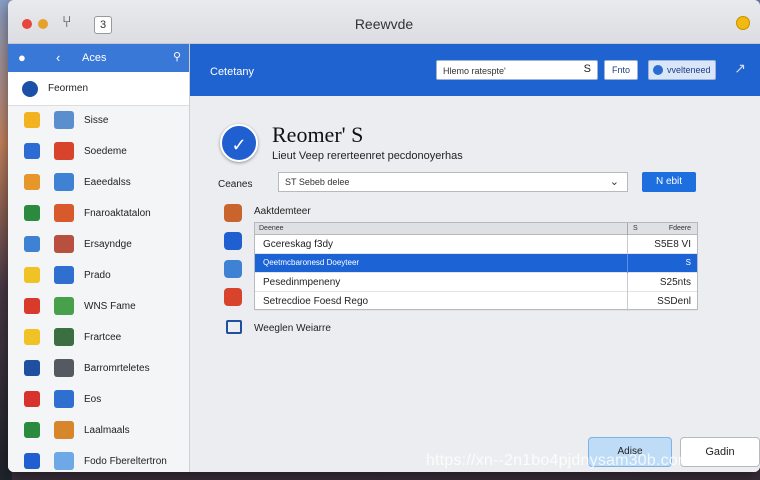  What do you see at coordinates (98, 459) in the screenshot?
I see `sidebar-item: Fodo Fbereltertron` at bounding box center [98, 459].